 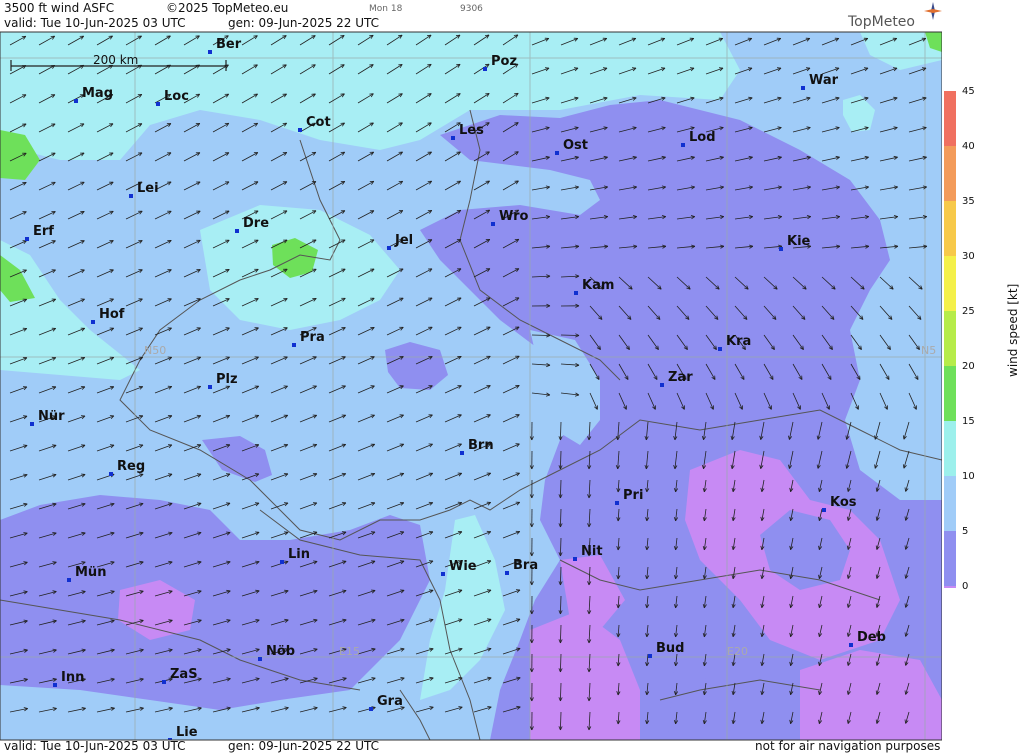 What do you see at coordinates (43, 231) in the screenshot?
I see `city-label: Erf` at bounding box center [43, 231].